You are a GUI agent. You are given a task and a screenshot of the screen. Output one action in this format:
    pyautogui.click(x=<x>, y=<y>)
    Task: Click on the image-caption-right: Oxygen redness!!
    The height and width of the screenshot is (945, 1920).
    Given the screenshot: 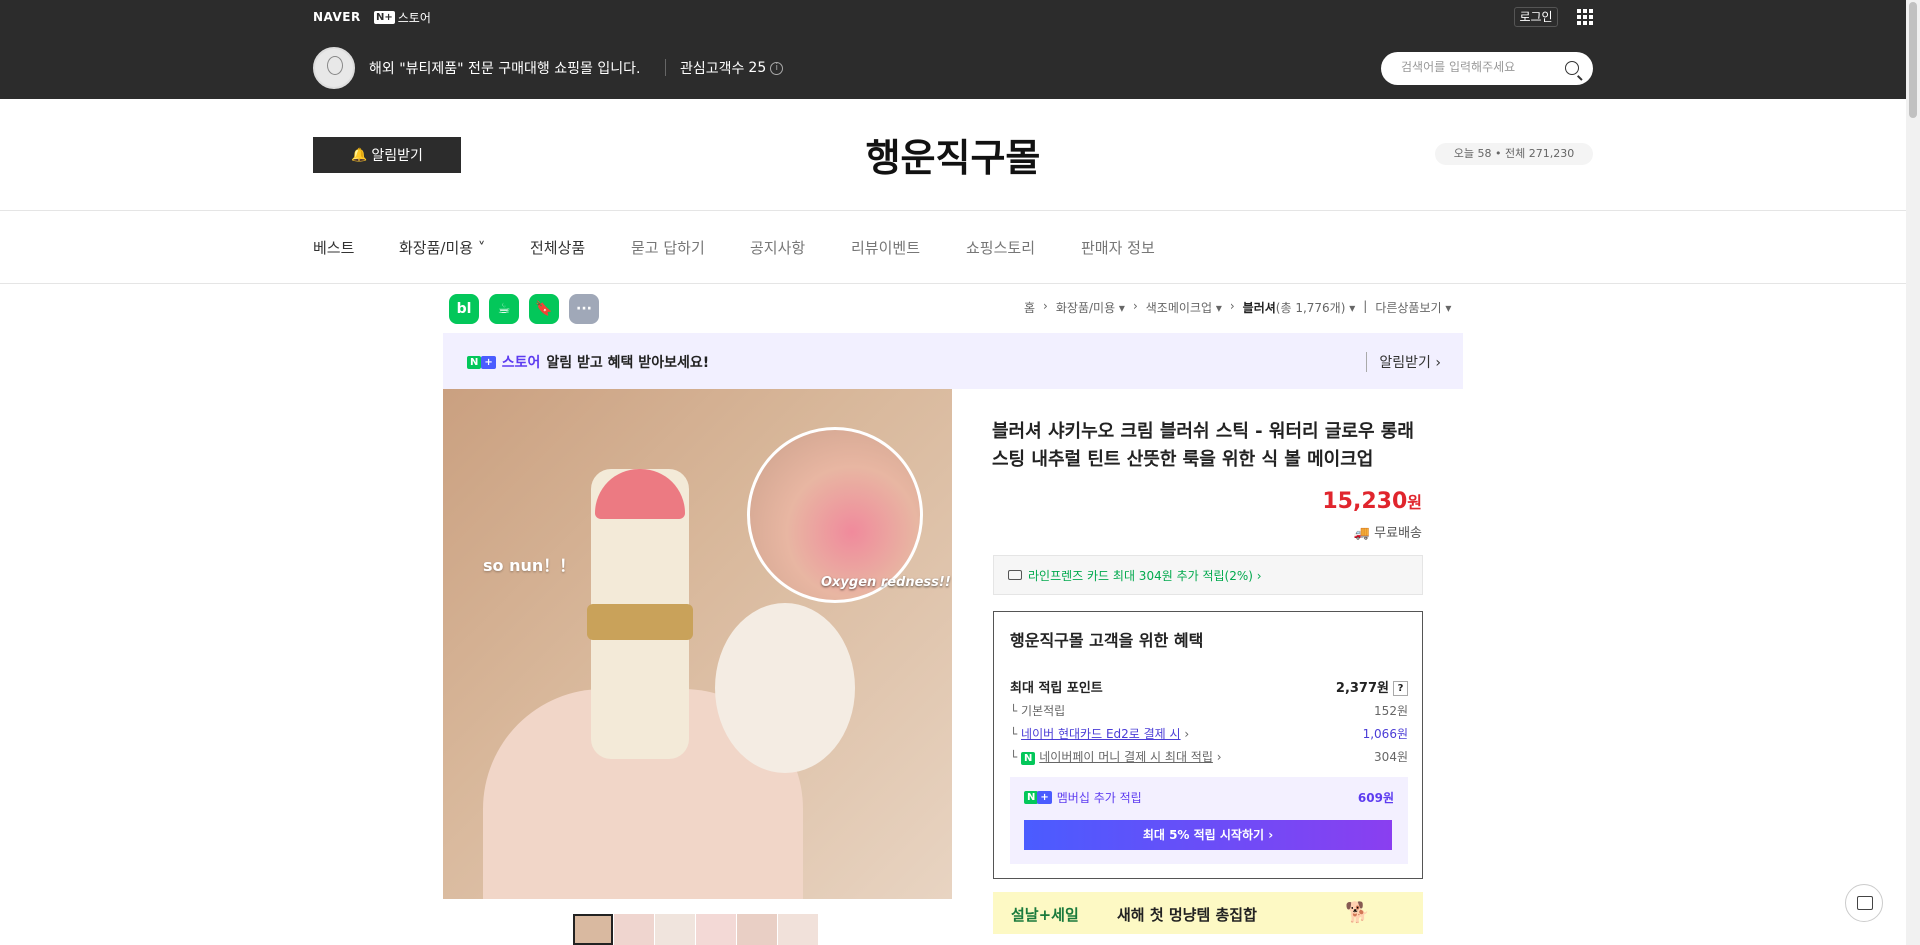 What is the action you would take?
    pyautogui.click(x=886, y=582)
    